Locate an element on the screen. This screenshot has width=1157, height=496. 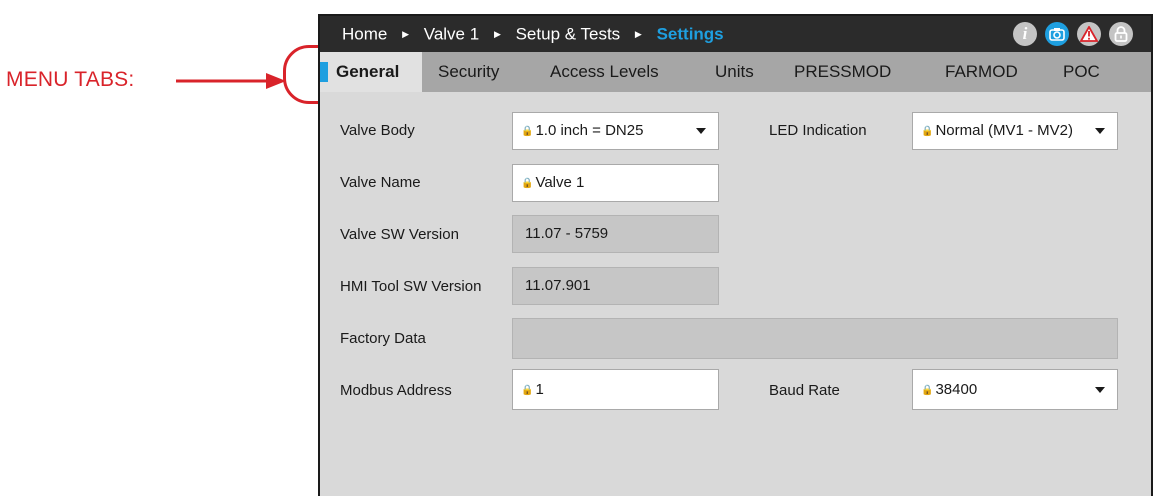
active-tab-marker is located at coordinates (324, 72).